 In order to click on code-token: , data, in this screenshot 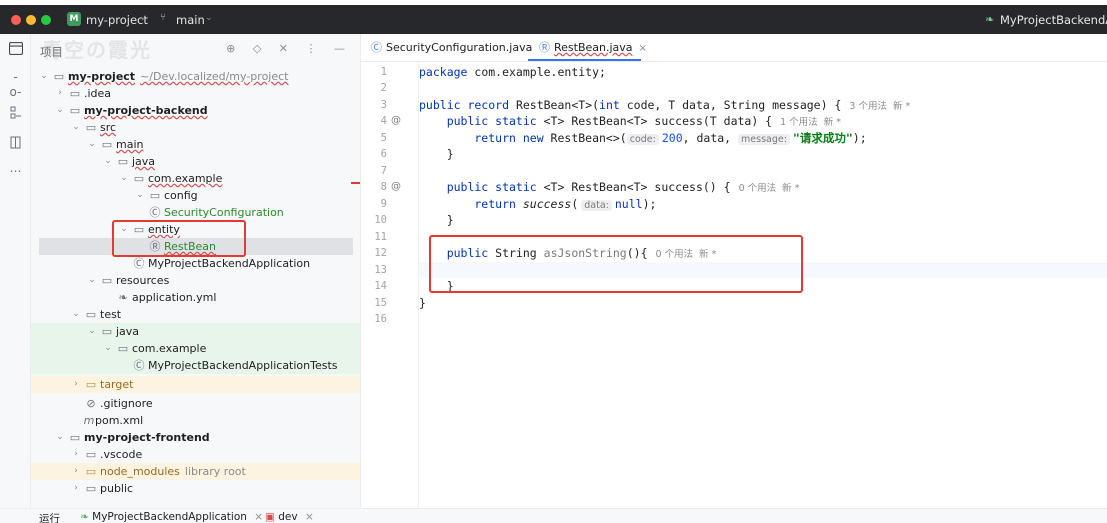, I will do `click(710, 138)`.